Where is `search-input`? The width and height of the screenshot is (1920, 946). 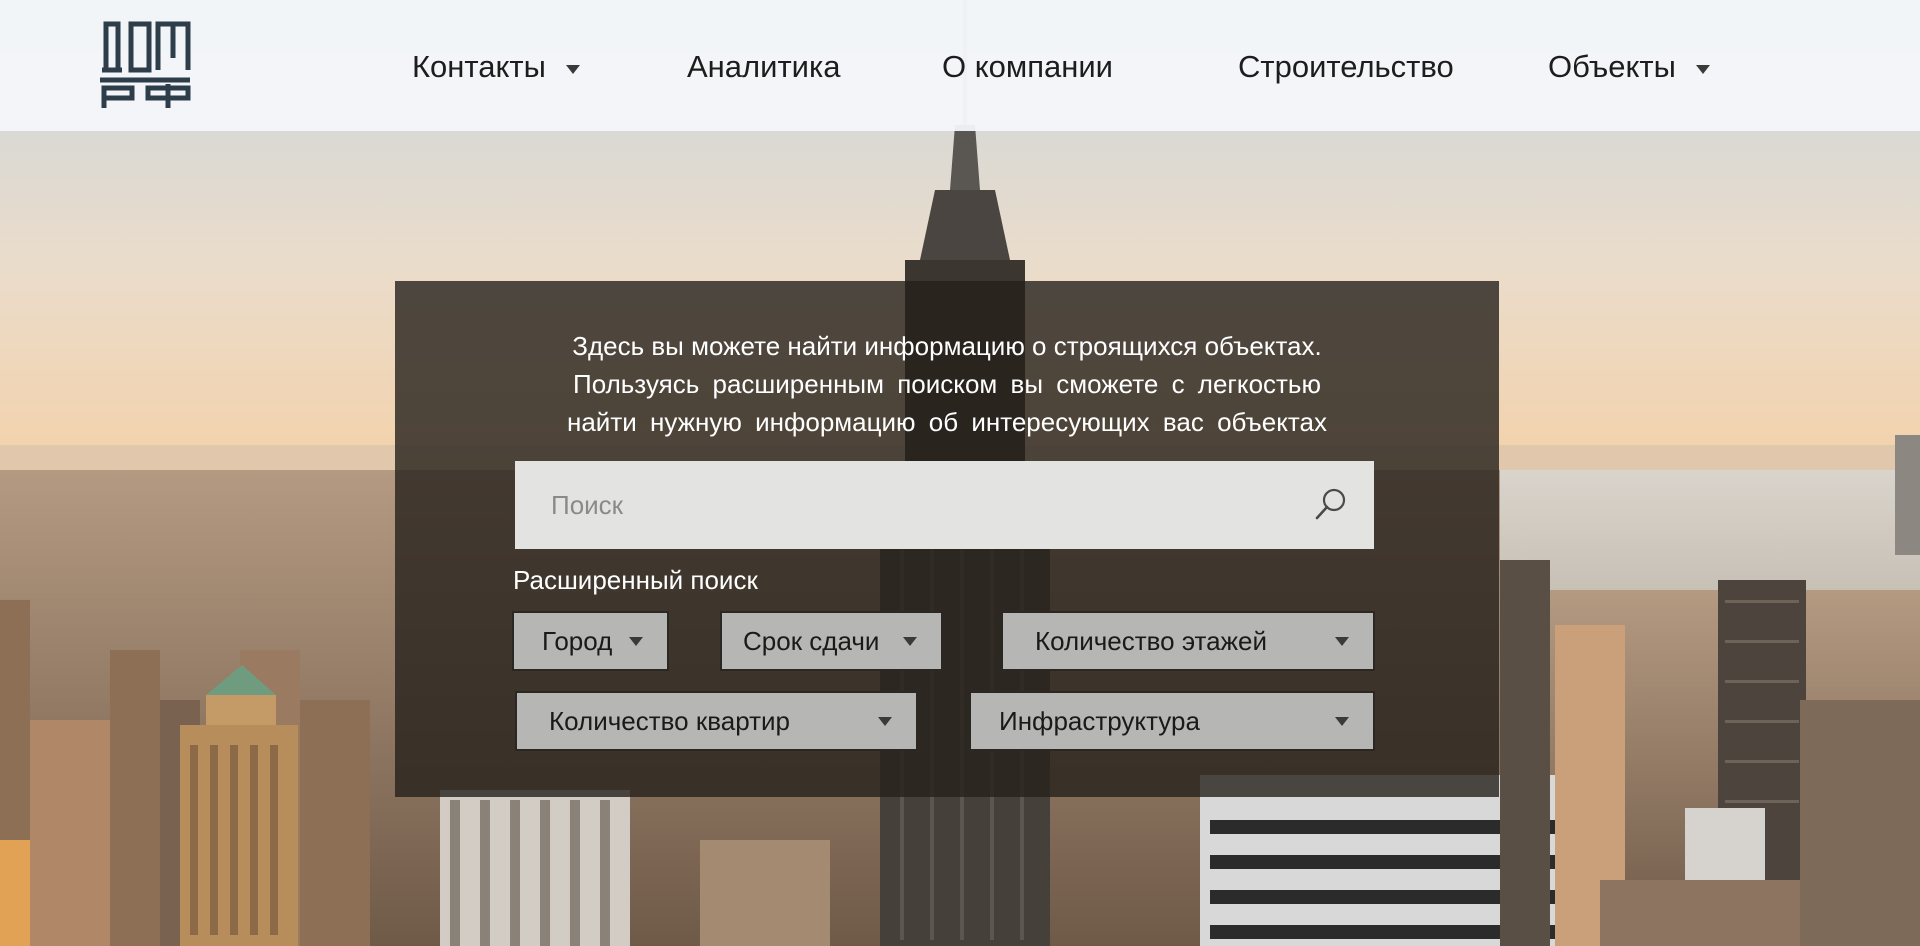 search-input is located at coordinates (913, 505).